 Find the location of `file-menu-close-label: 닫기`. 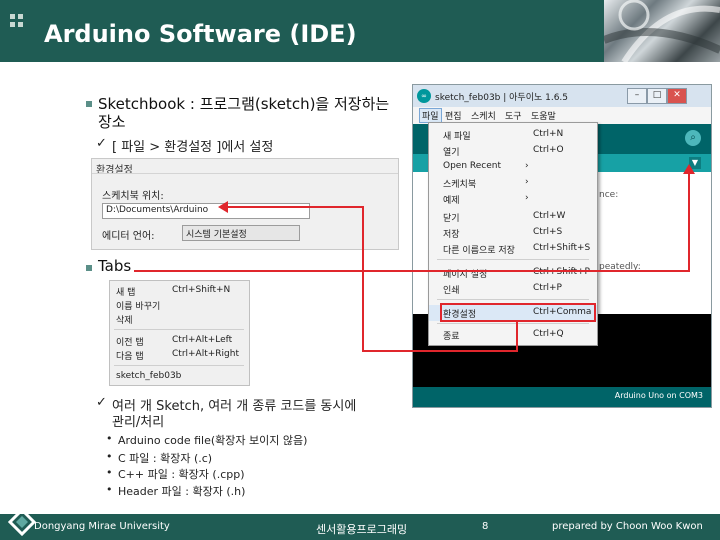

file-menu-close-label: 닫기 is located at coordinates (451, 219).